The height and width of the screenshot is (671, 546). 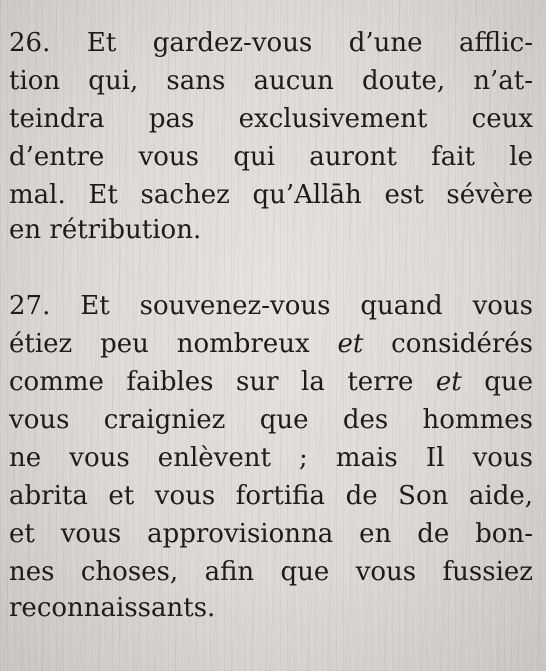 I want to click on verse-27-line-9: reconnaissants., so click(x=112, y=608).